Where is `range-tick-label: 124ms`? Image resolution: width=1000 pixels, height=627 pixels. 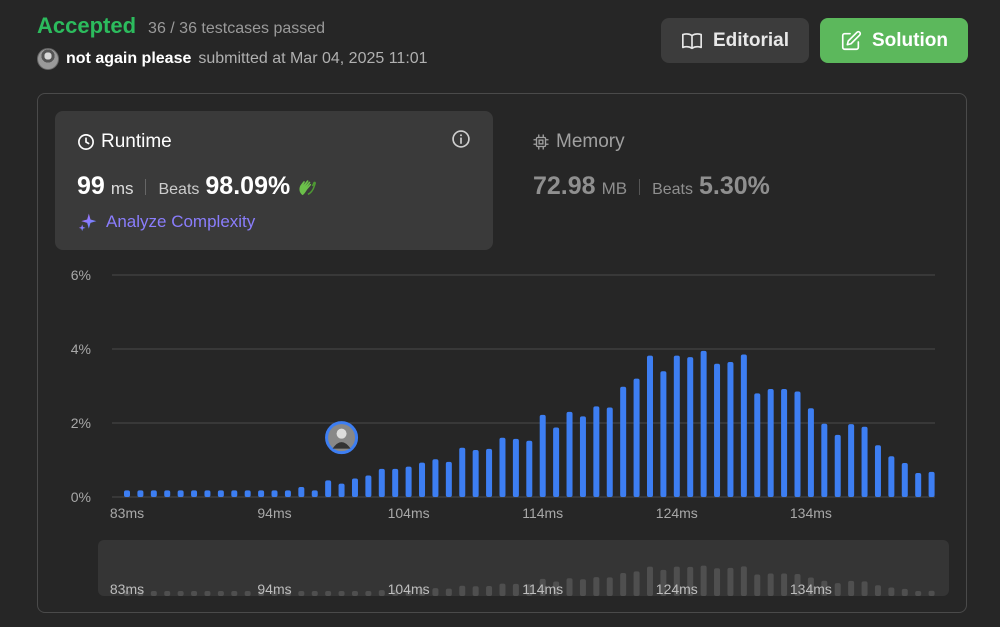 range-tick-label: 124ms is located at coordinates (677, 588).